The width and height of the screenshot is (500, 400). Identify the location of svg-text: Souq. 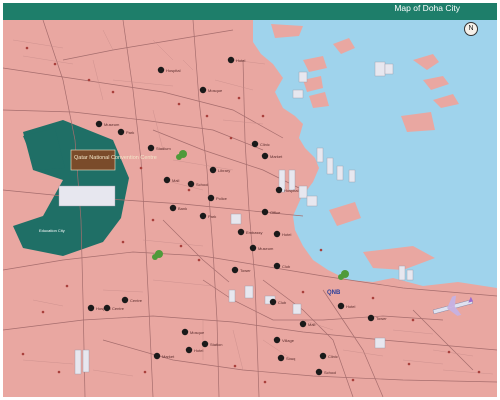
(290, 358).